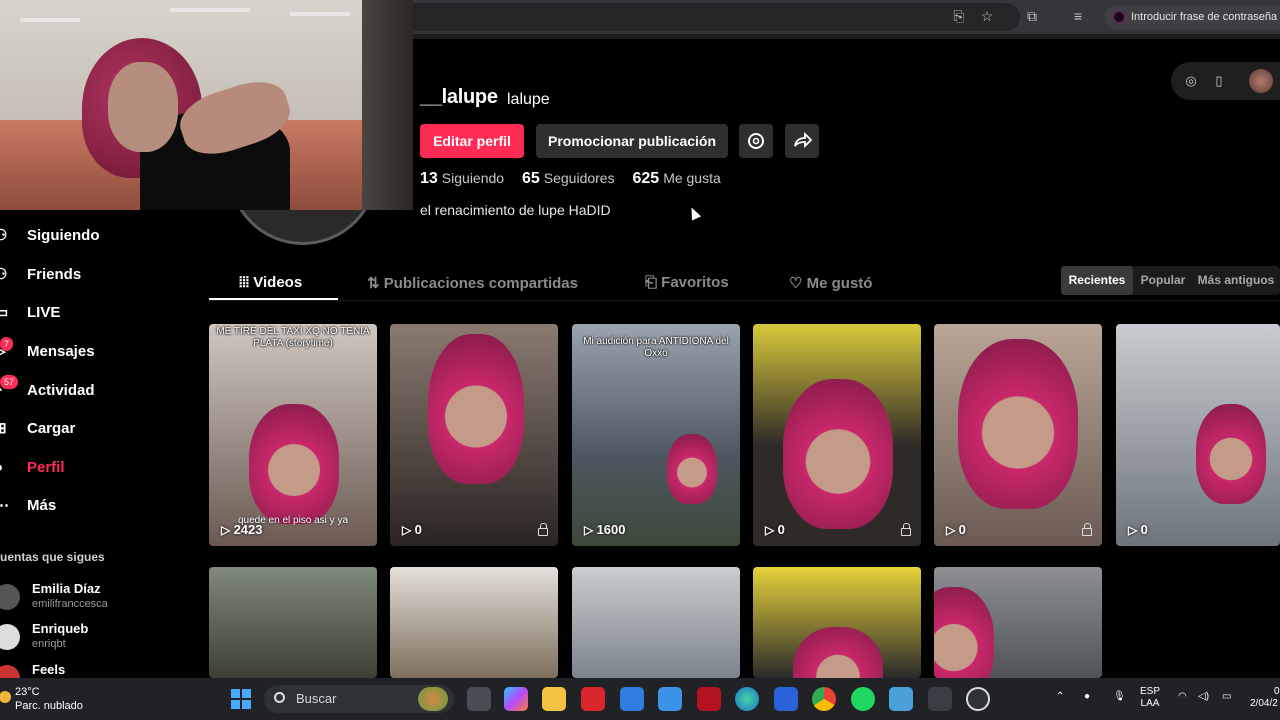  I want to click on tab-videos: ⦙⦙⦙ Videos, so click(270, 282).